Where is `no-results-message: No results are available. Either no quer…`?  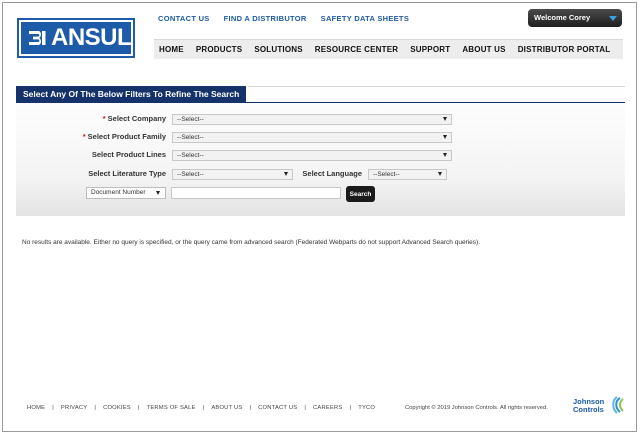 no-results-message: No results are available. Either no quer… is located at coordinates (251, 242).